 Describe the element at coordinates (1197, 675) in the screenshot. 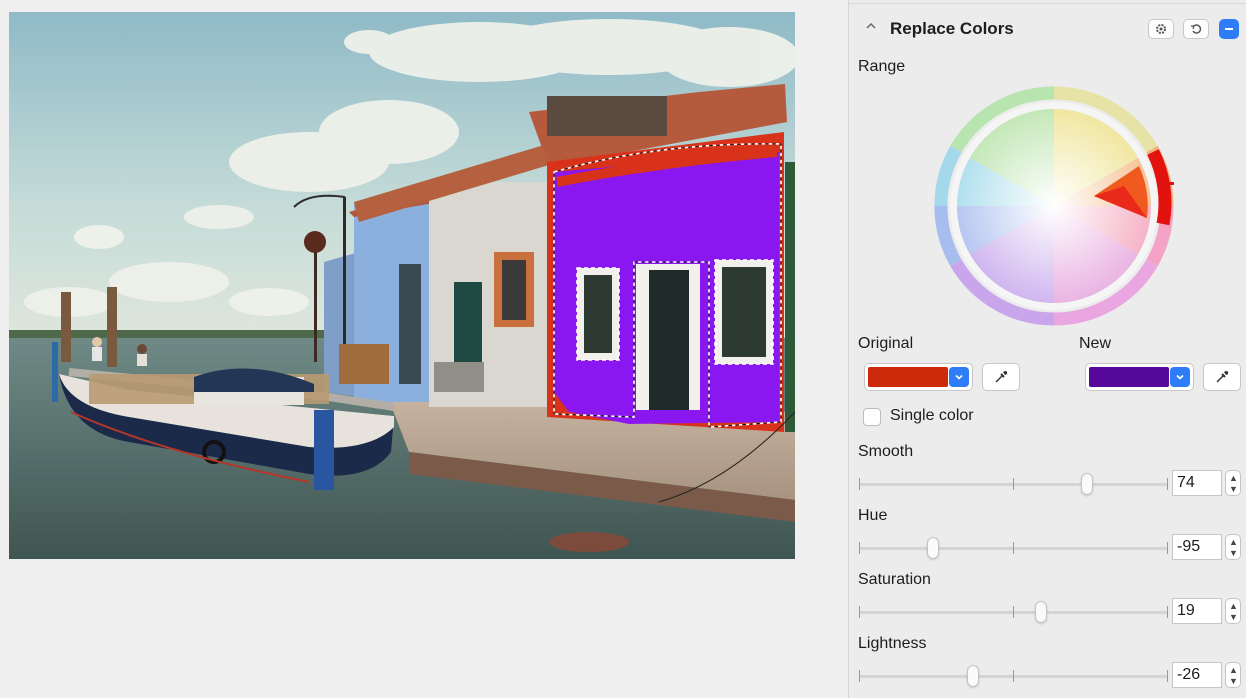

I see `lightness-value-field: -26` at that location.